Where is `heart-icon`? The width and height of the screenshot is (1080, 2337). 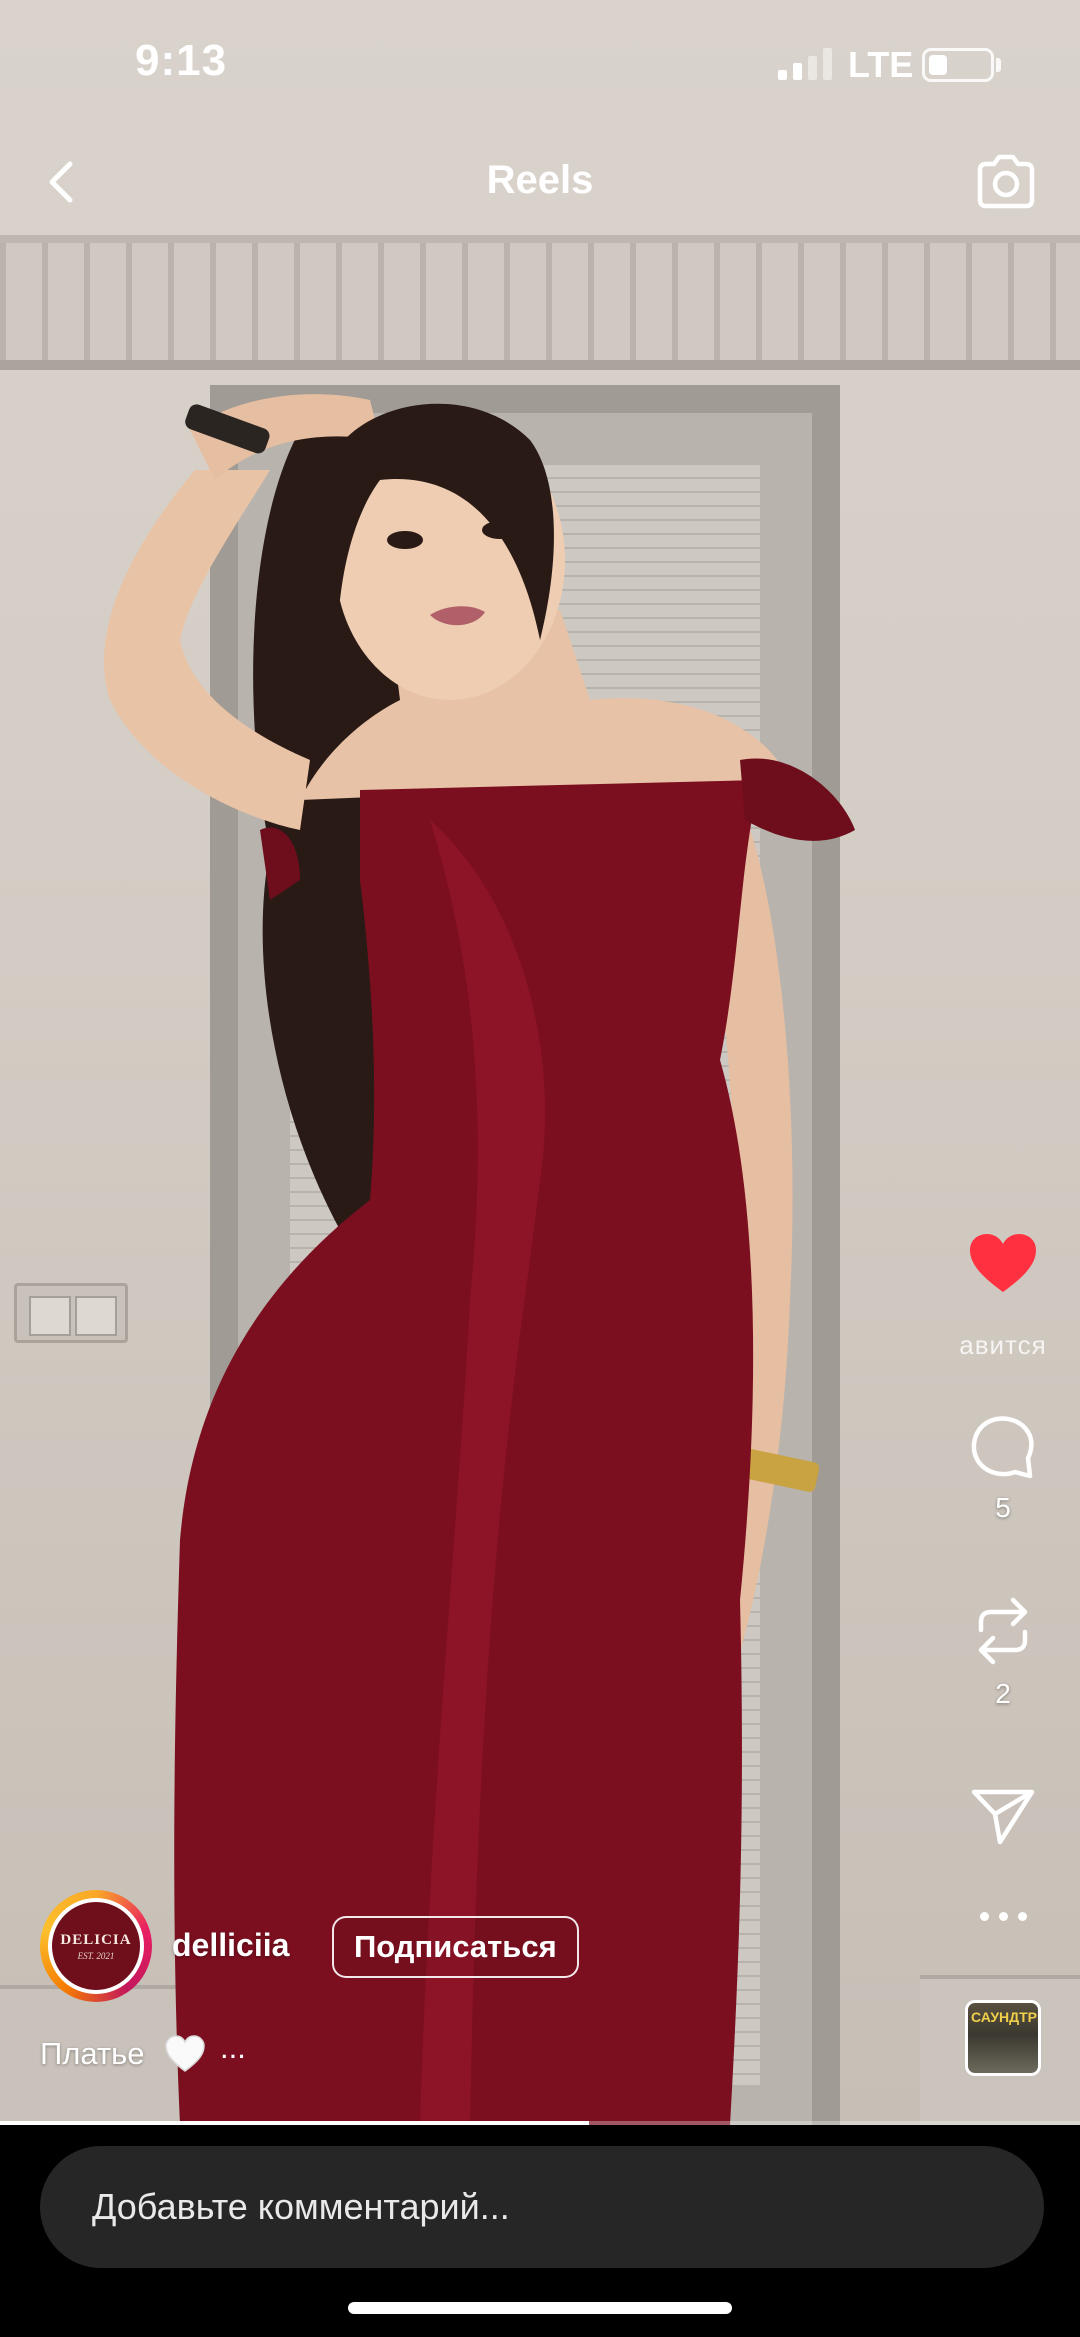 heart-icon is located at coordinates (1003, 1263).